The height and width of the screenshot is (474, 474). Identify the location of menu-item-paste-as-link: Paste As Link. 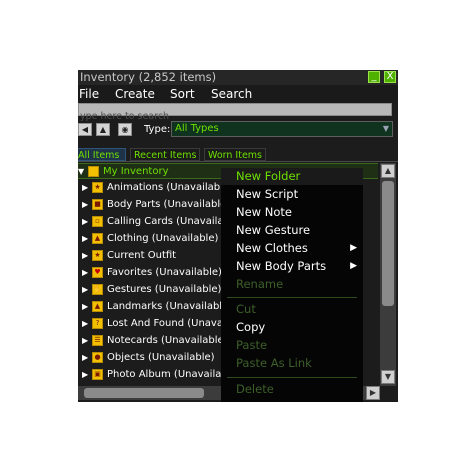
(274, 363).